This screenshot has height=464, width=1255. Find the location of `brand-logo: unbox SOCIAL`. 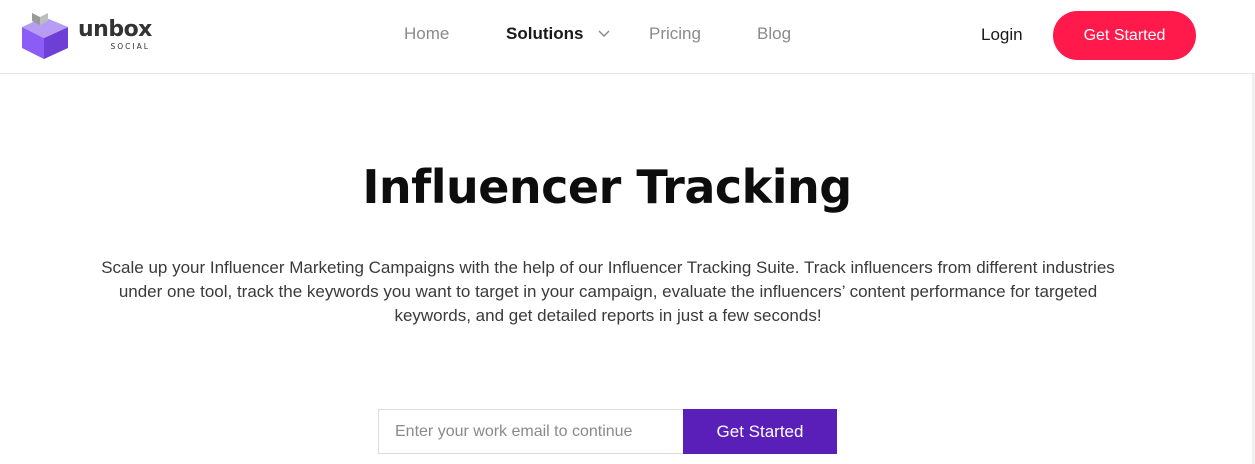

brand-logo: unbox SOCIAL is located at coordinates (93, 35).